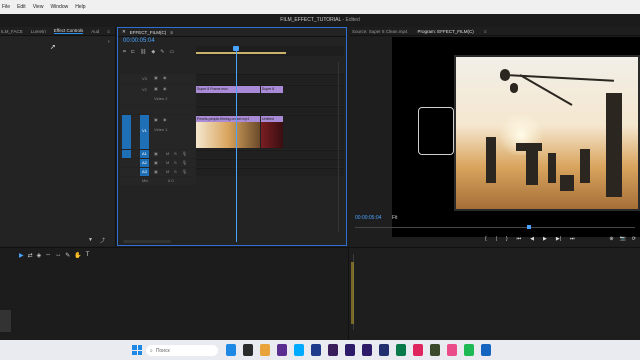  I want to click on hand-tool-icon: ✋, so click(77, 255).